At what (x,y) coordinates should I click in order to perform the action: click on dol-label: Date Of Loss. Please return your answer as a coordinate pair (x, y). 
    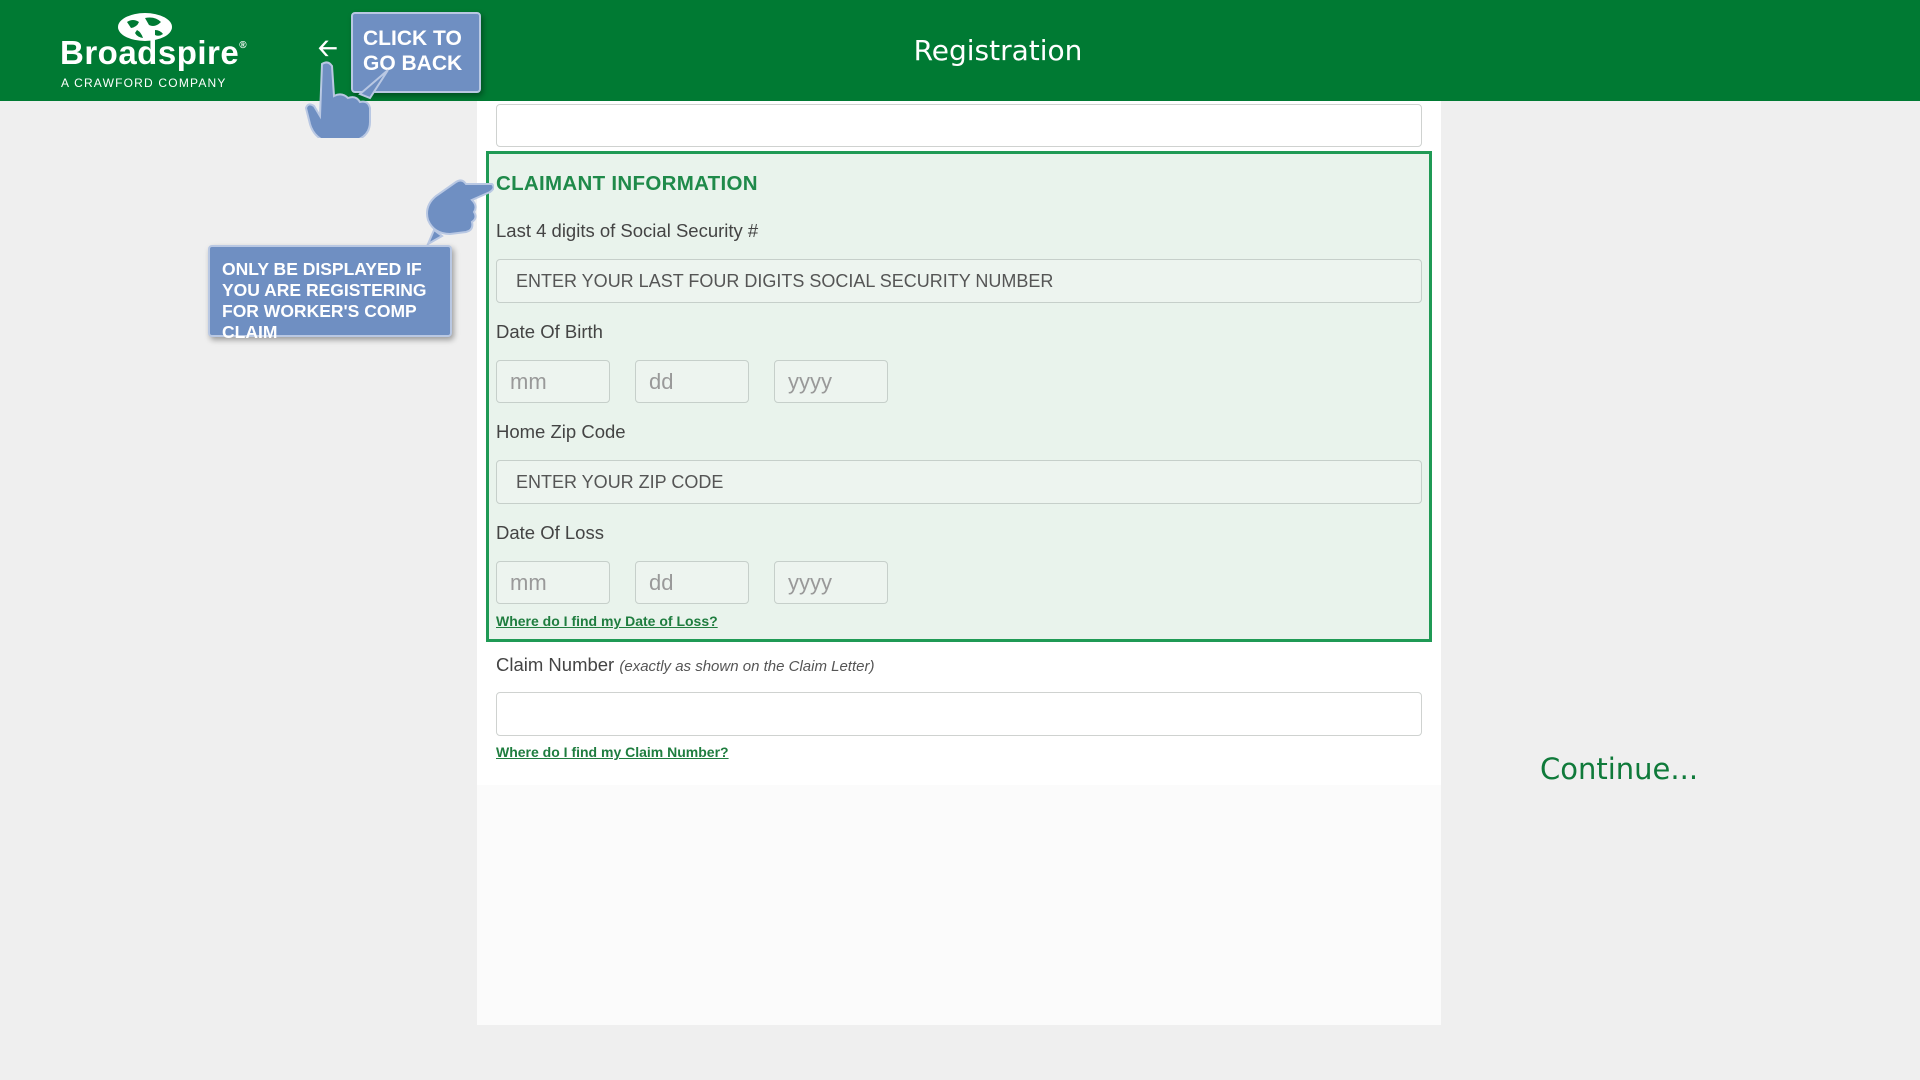
    Looking at the image, I should click on (550, 532).